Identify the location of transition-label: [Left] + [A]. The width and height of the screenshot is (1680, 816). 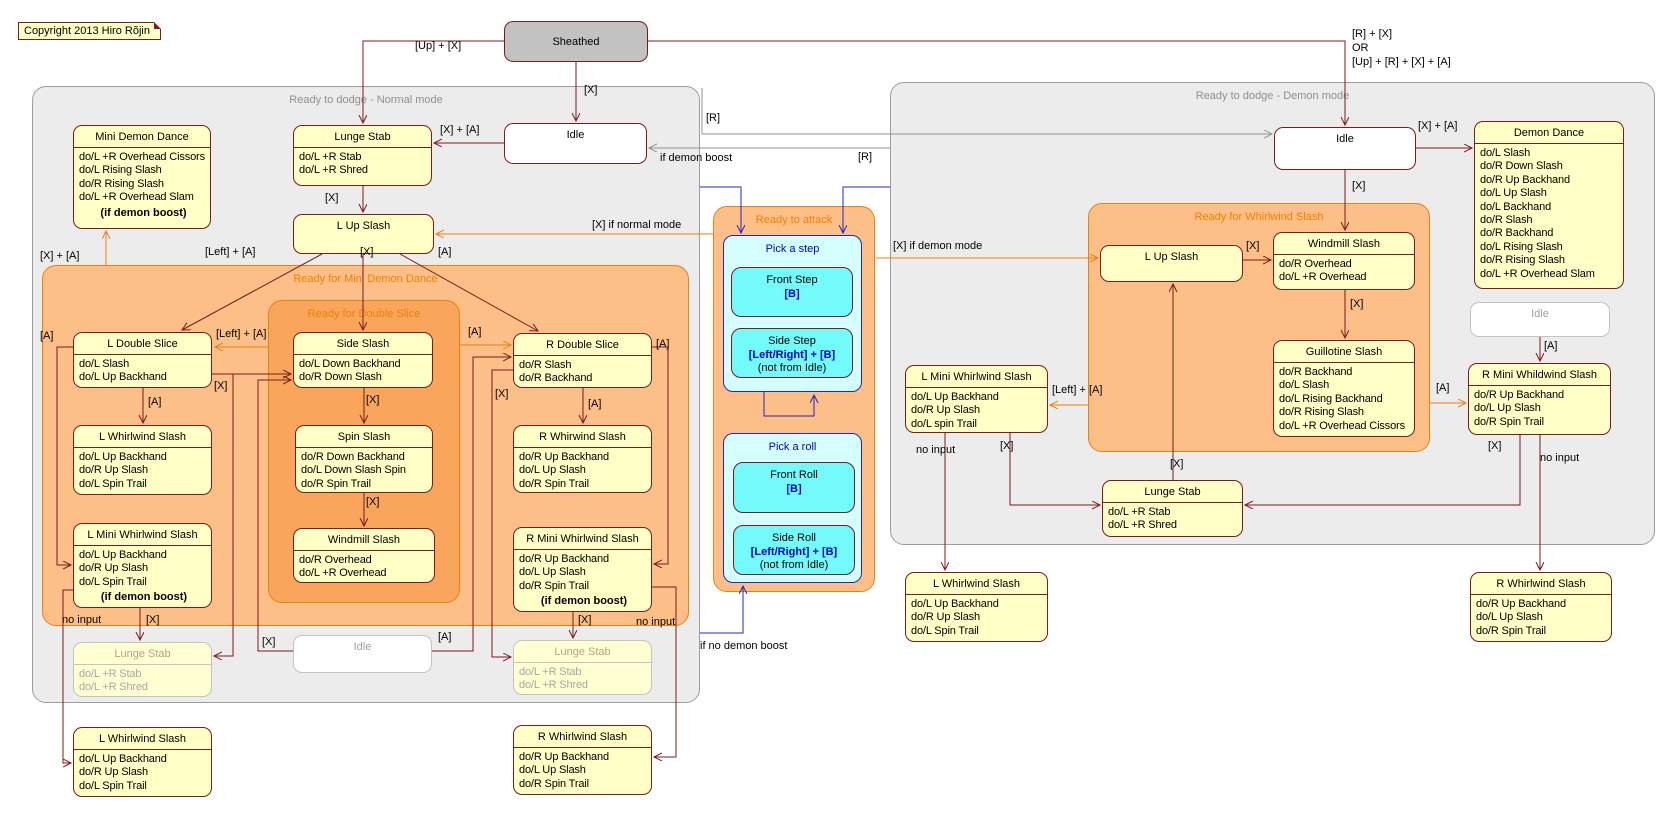
(241, 334).